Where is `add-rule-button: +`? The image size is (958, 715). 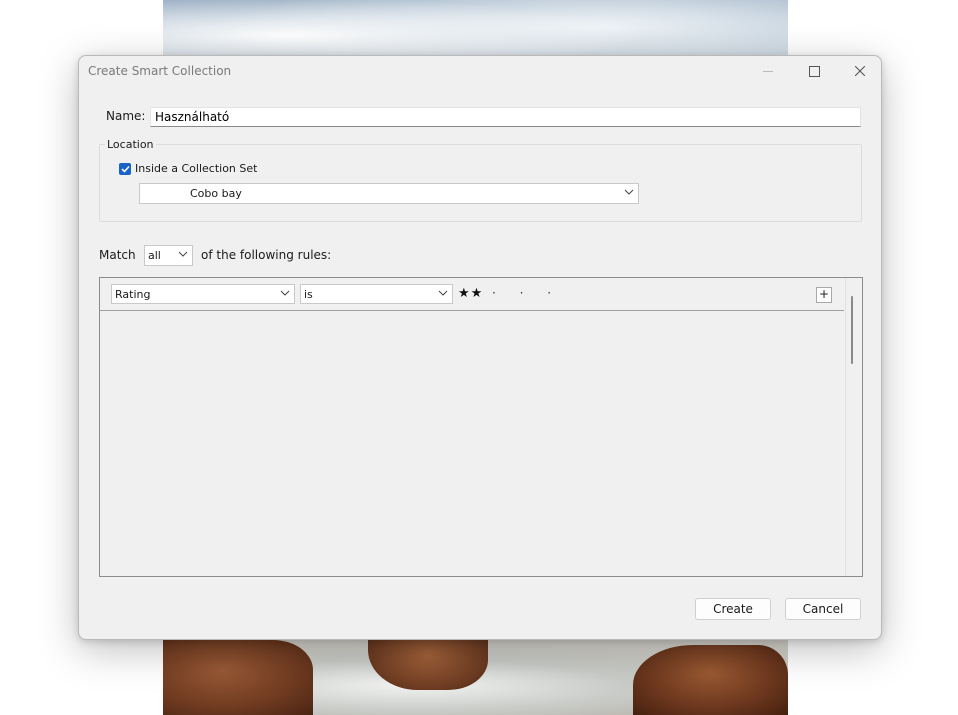
add-rule-button: + is located at coordinates (824, 295).